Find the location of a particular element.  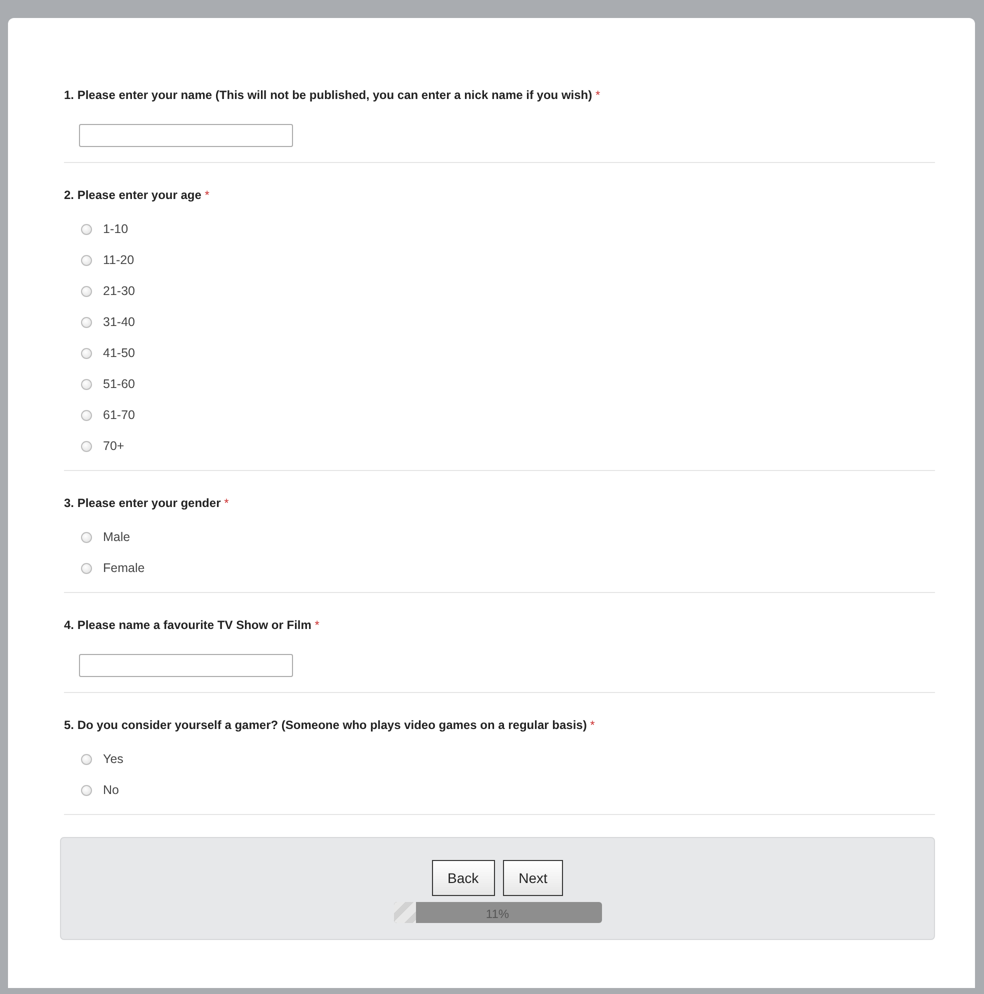

option-label: 61-70 is located at coordinates (119, 415).